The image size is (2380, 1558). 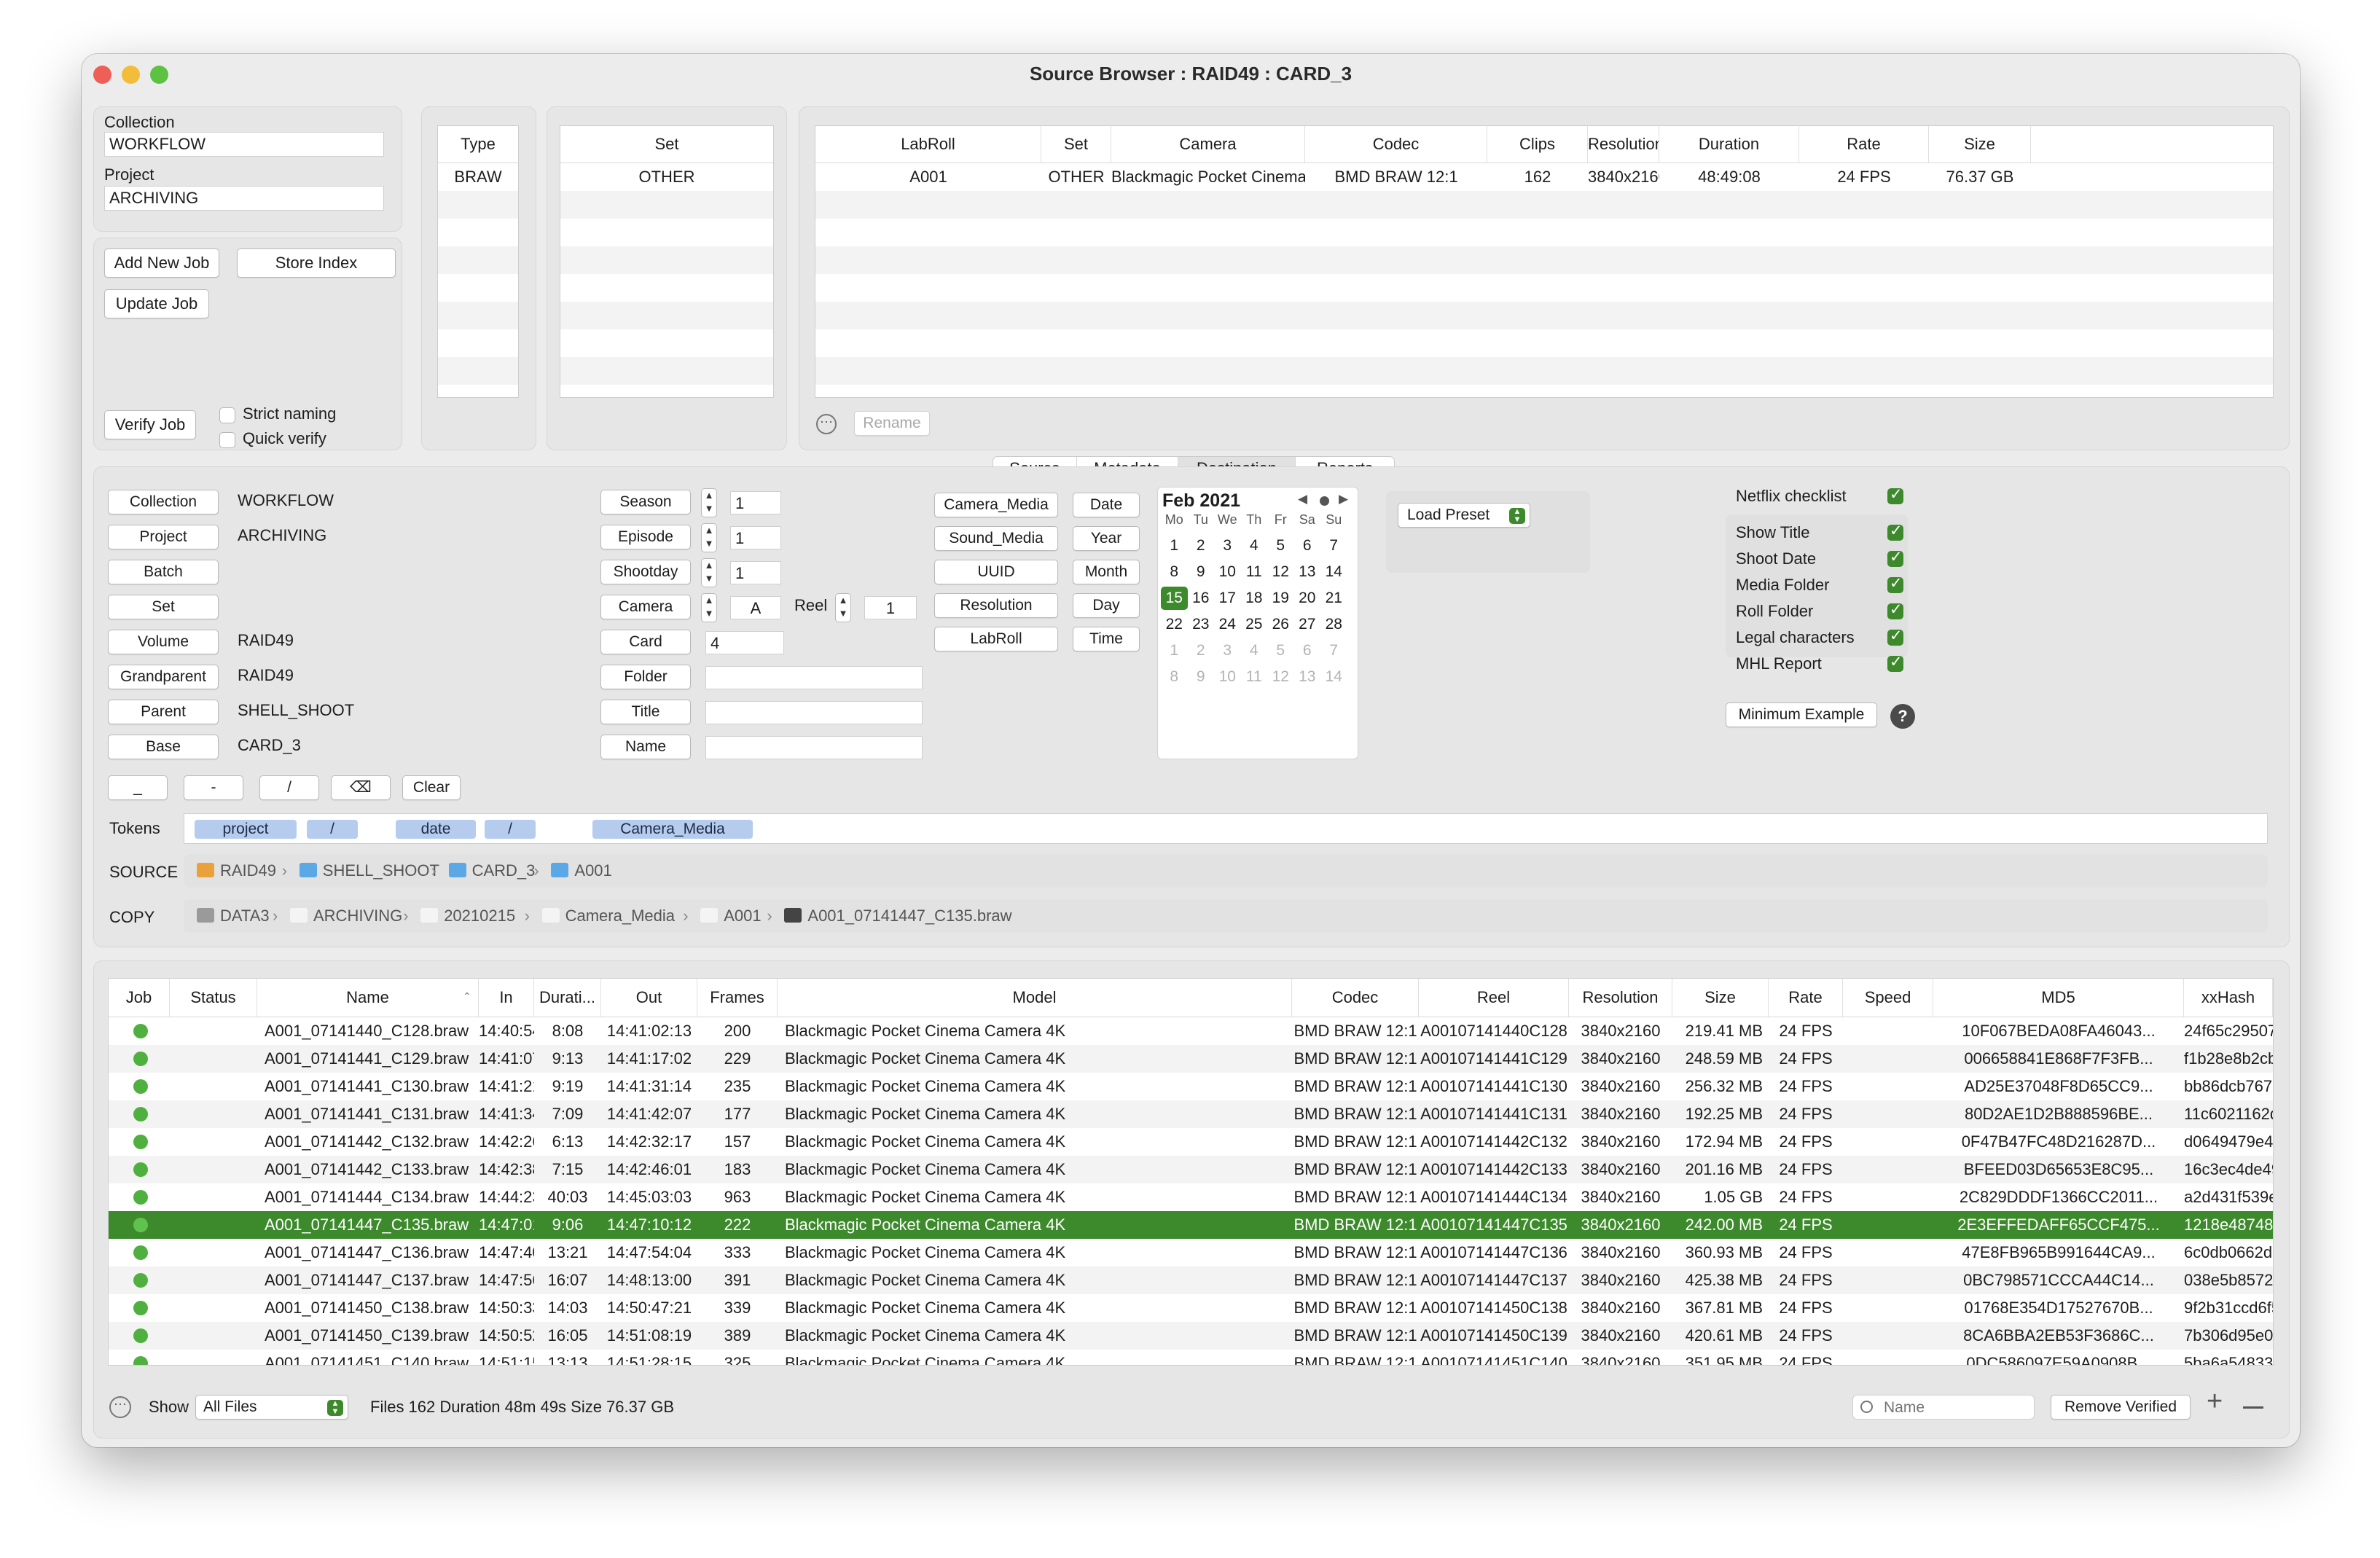 I want to click on calendar-day: 16, so click(x=1202, y=598).